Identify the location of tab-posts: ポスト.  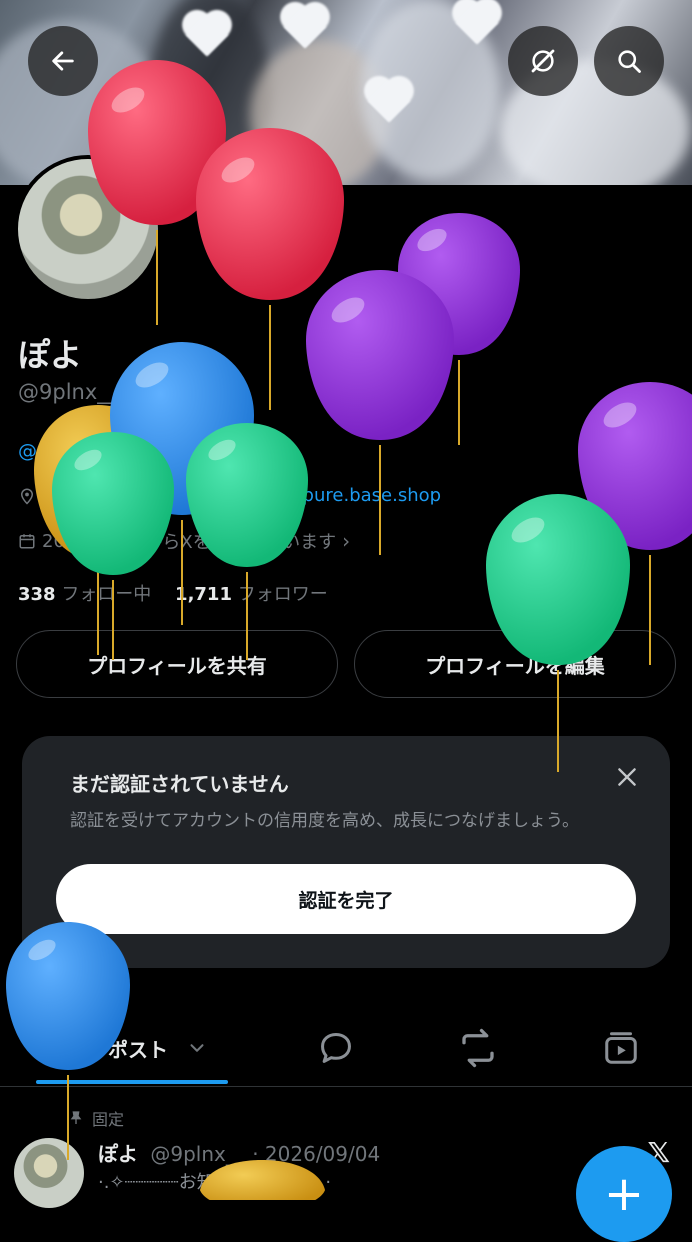
(135, 1048).